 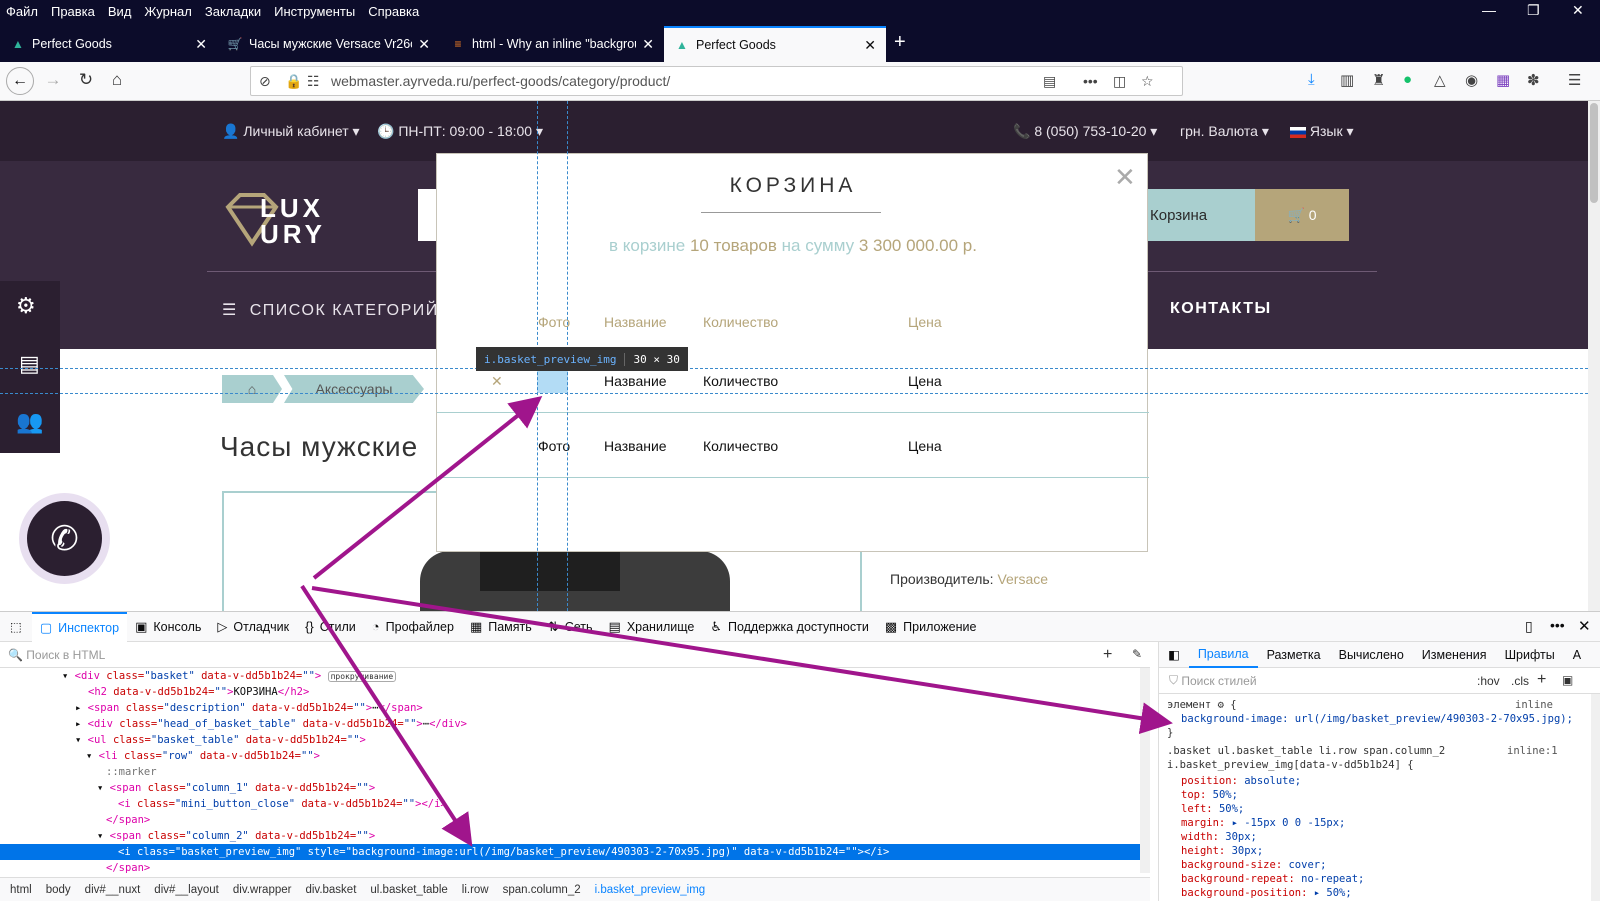 What do you see at coordinates (64, 538) in the screenshot?
I see `callback-button: ✆` at bounding box center [64, 538].